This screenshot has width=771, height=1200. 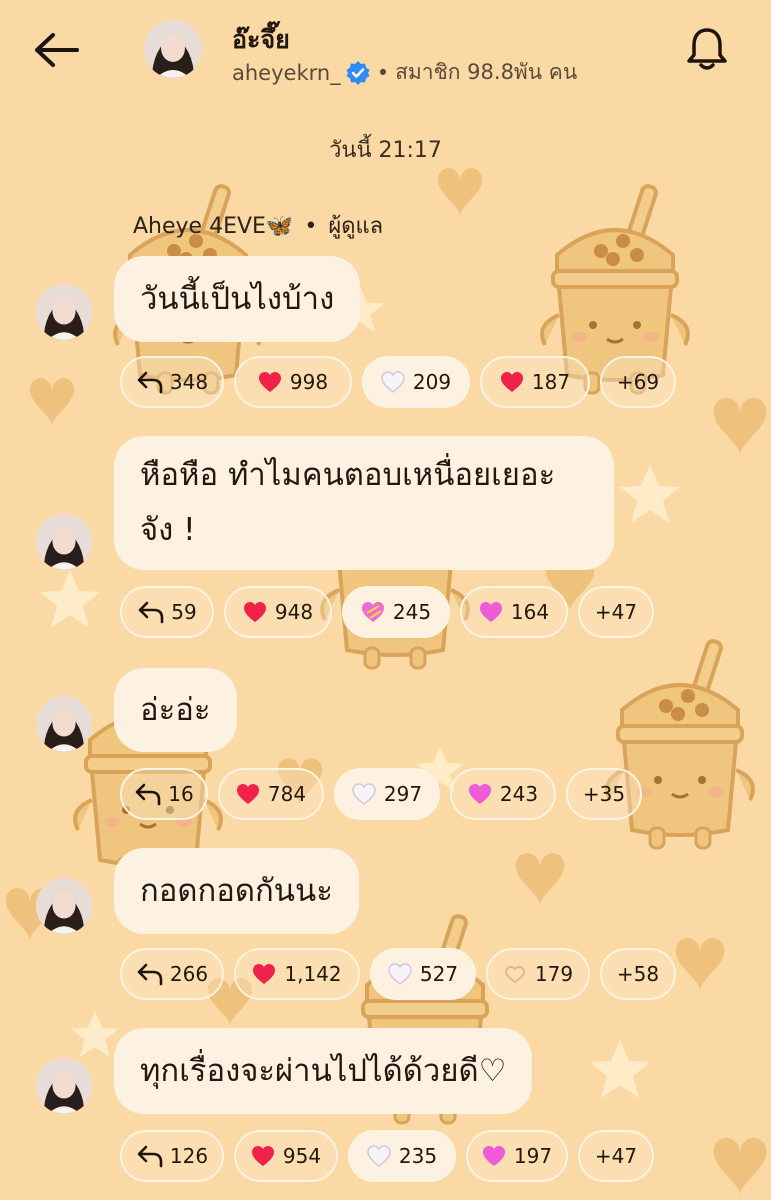 I want to click on reaction-chip: 1,142, so click(x=297, y=974).